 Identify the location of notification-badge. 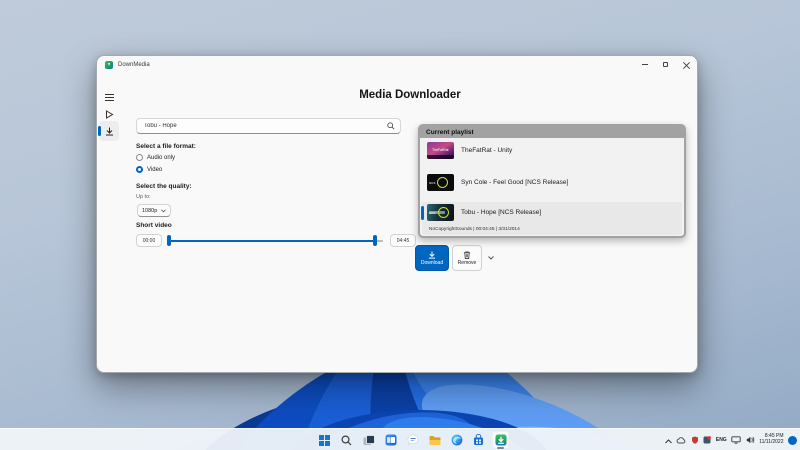
(792, 440).